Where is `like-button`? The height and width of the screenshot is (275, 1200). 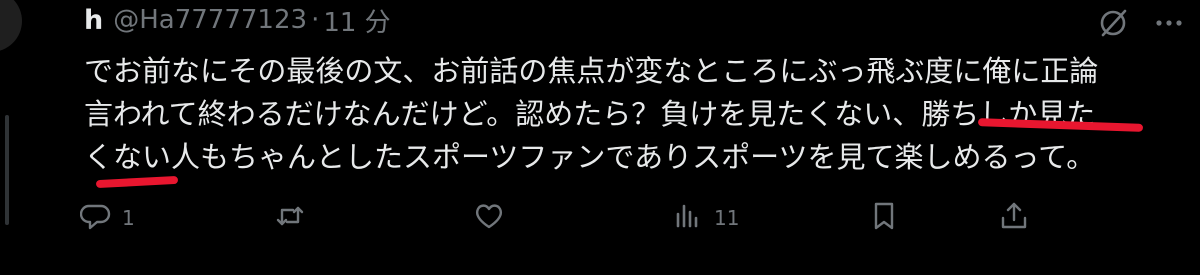
like-button is located at coordinates (494, 218).